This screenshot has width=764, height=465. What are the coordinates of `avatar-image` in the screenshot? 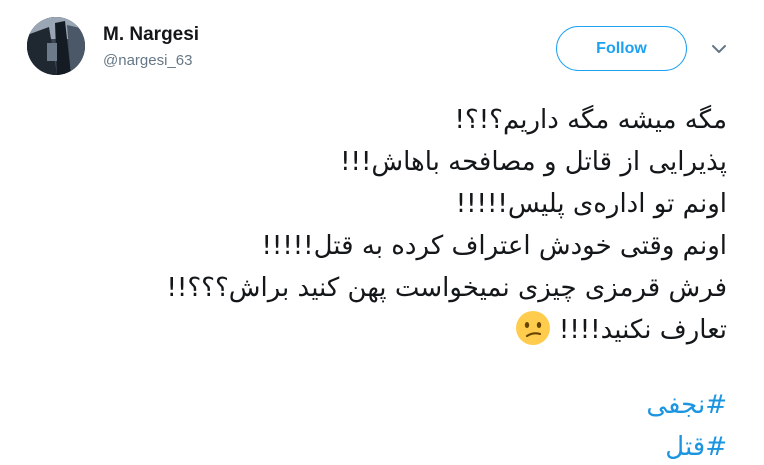 It's located at (56, 46).